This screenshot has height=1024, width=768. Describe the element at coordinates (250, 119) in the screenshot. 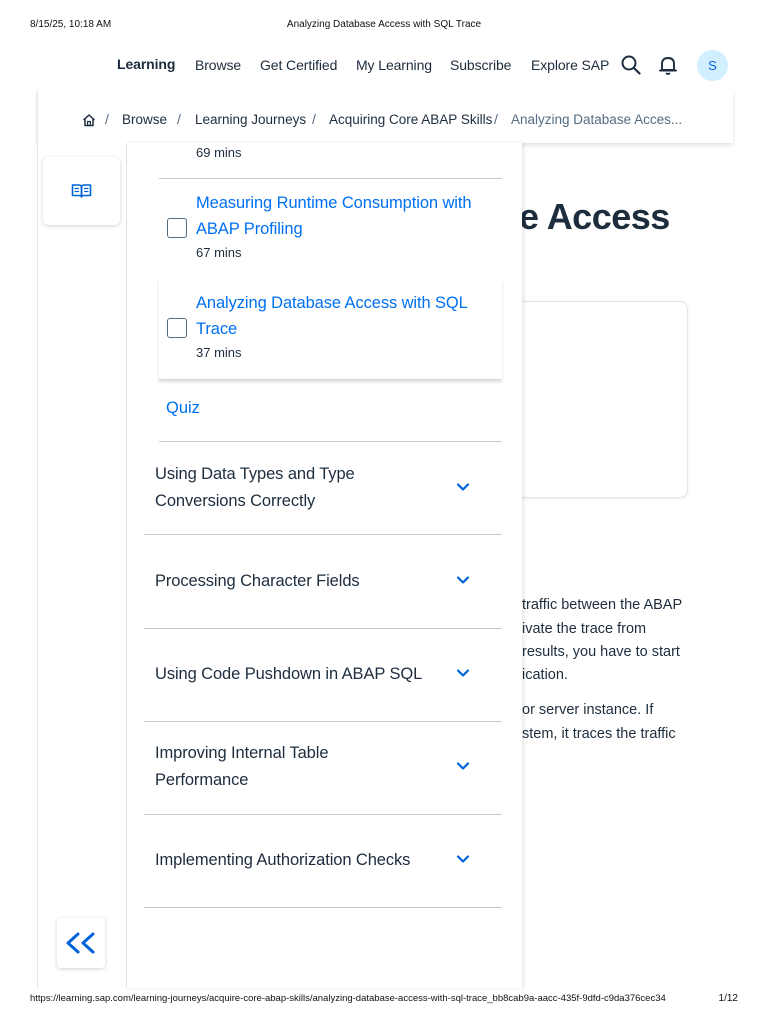

I see `breadcrumb-learning-journeys: Learning Journeys` at that location.